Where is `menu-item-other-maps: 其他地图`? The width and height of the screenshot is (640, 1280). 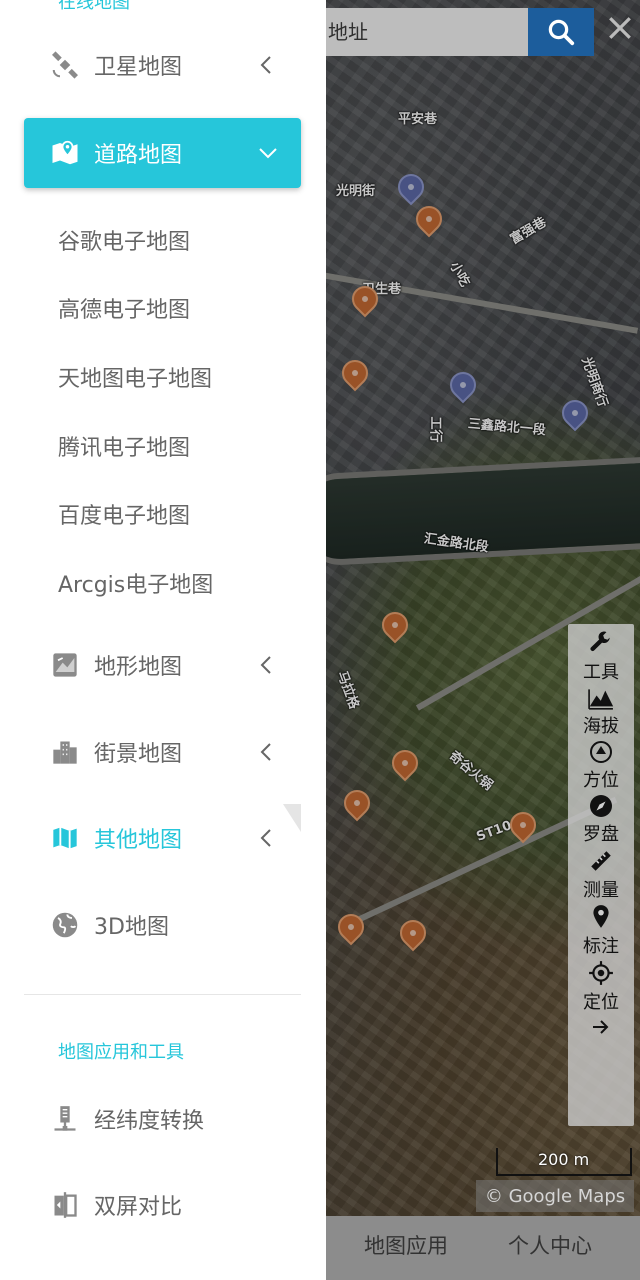 menu-item-other-maps: 其他地图 is located at coordinates (162, 838).